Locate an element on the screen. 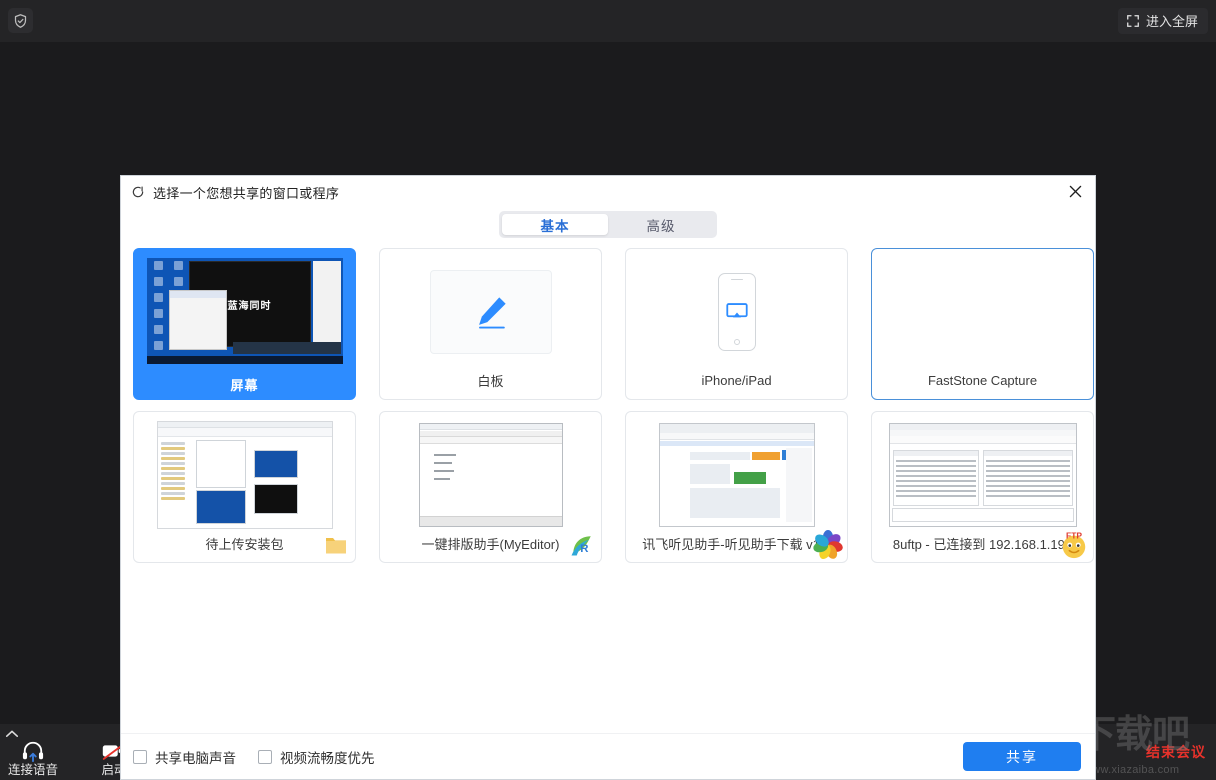 This screenshot has height=780, width=1216. editor-mock is located at coordinates (490, 474).